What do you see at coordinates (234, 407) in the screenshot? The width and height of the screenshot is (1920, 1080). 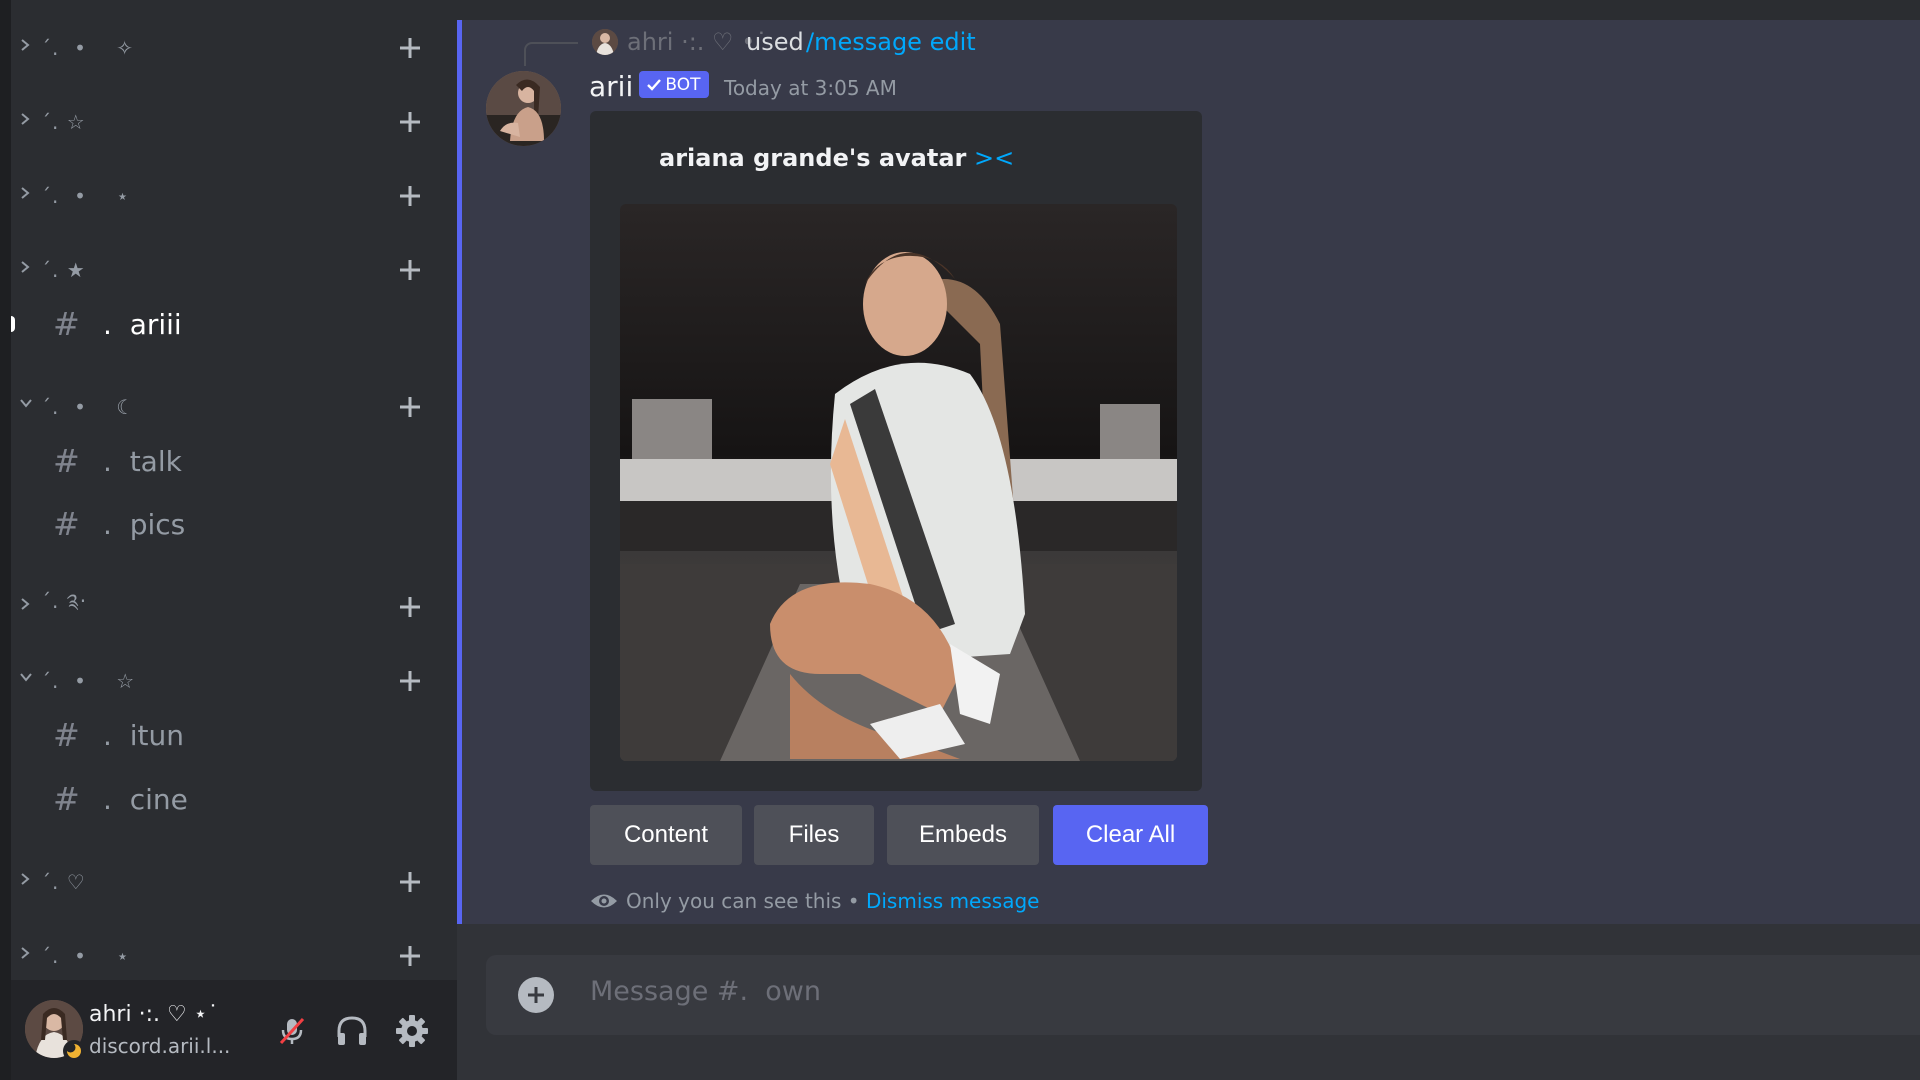 I see `category-row: ˊ. • ☾` at bounding box center [234, 407].